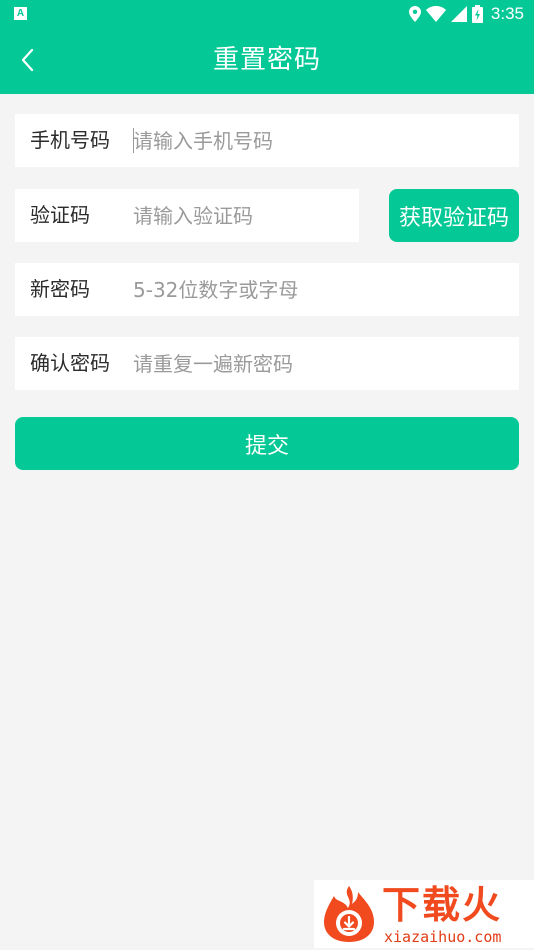 The image size is (534, 950). I want to click on status-time: 3:35, so click(507, 13).